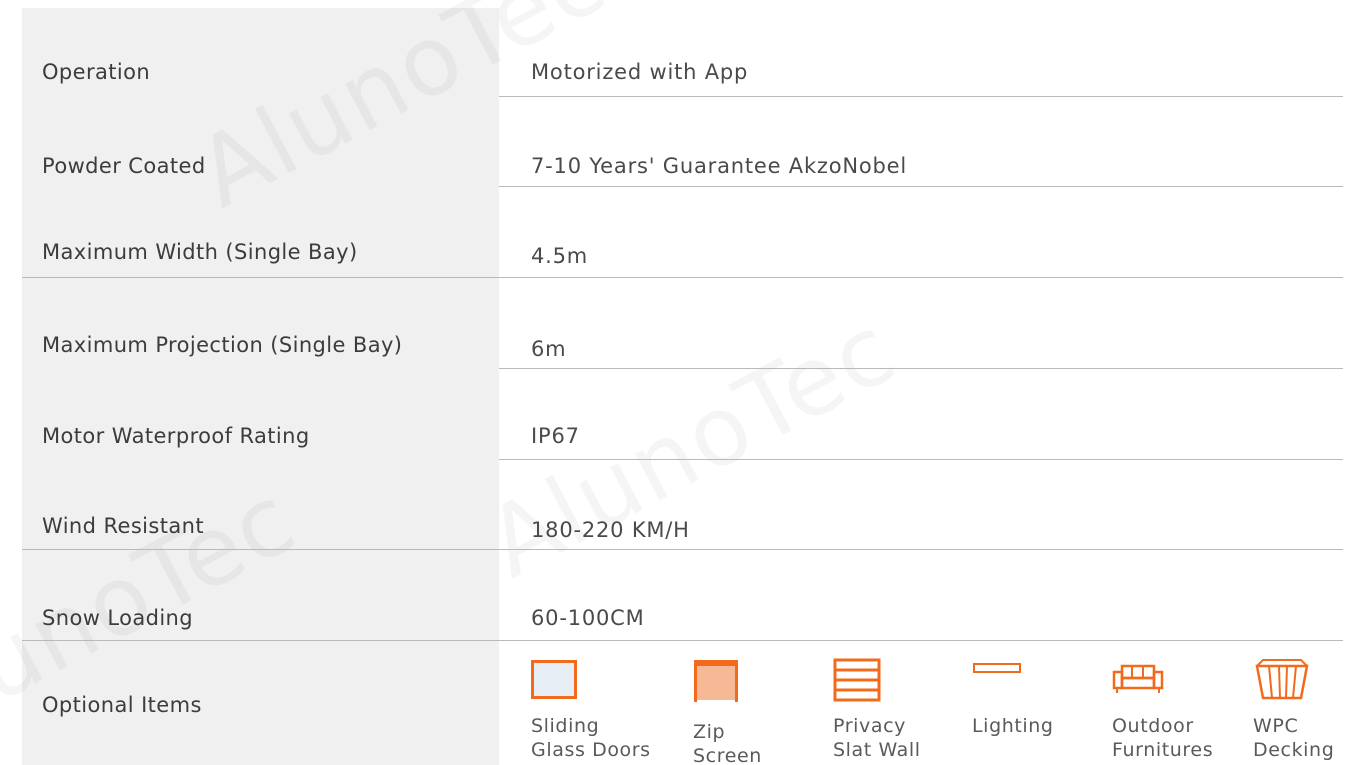 Image resolution: width=1361 pixels, height=765 pixels. Describe the element at coordinates (122, 705) in the screenshot. I see `spec-label: Optional Items` at that location.